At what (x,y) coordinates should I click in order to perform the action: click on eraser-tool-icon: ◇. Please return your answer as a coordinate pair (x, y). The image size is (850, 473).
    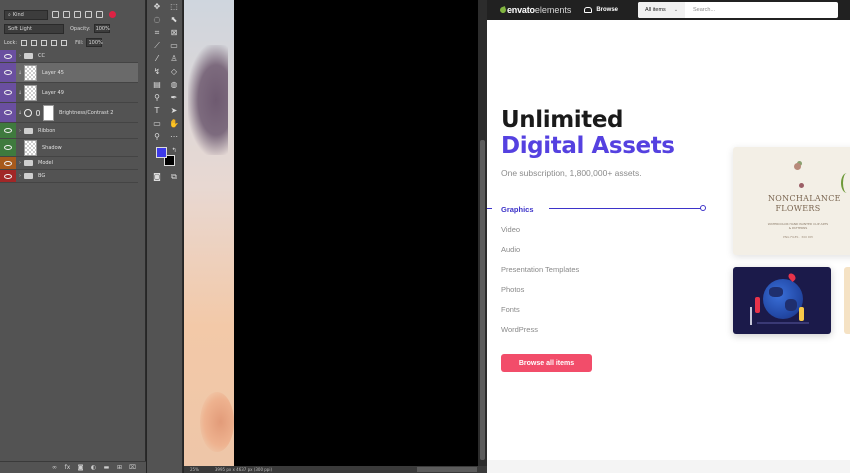
    Looking at the image, I should click on (174, 72).